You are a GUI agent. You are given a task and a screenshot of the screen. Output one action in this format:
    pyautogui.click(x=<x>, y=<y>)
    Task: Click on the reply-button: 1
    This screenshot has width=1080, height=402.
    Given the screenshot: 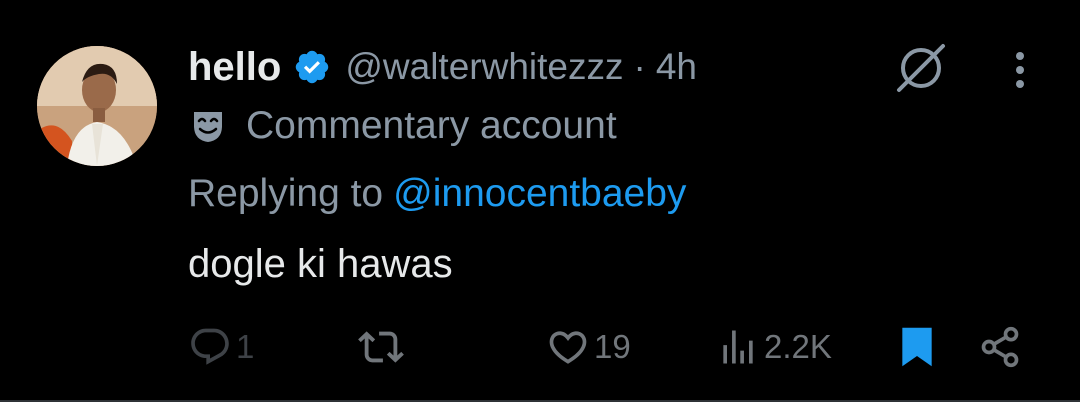 What is the action you would take?
    pyautogui.click(x=221, y=347)
    